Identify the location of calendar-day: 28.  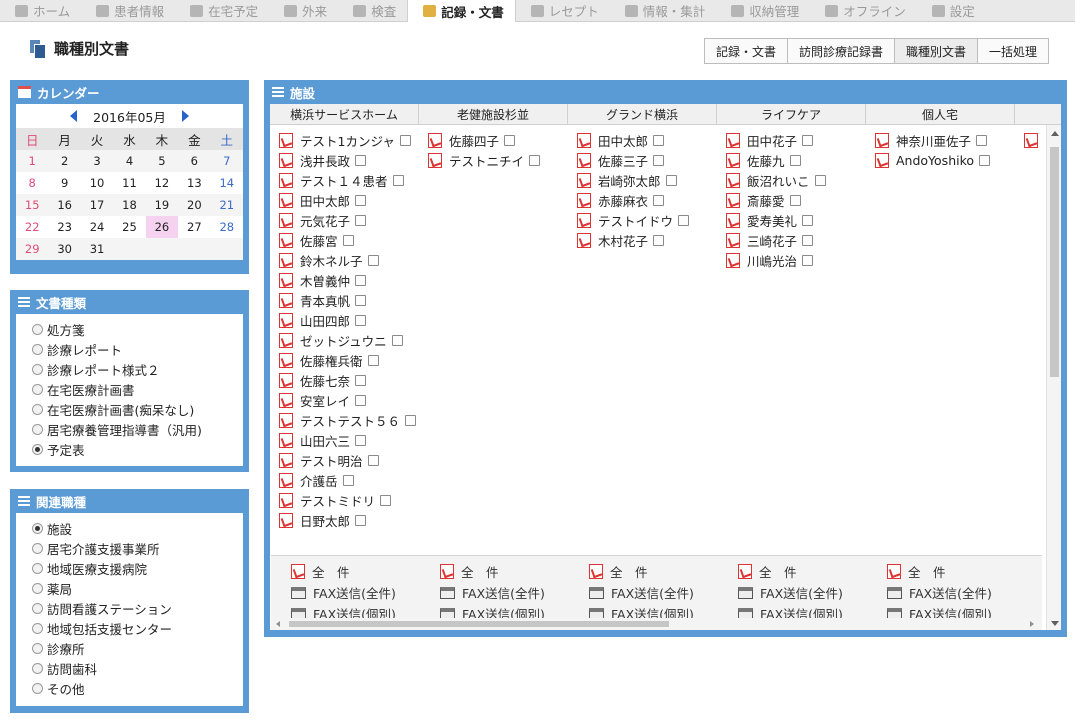
(226, 227).